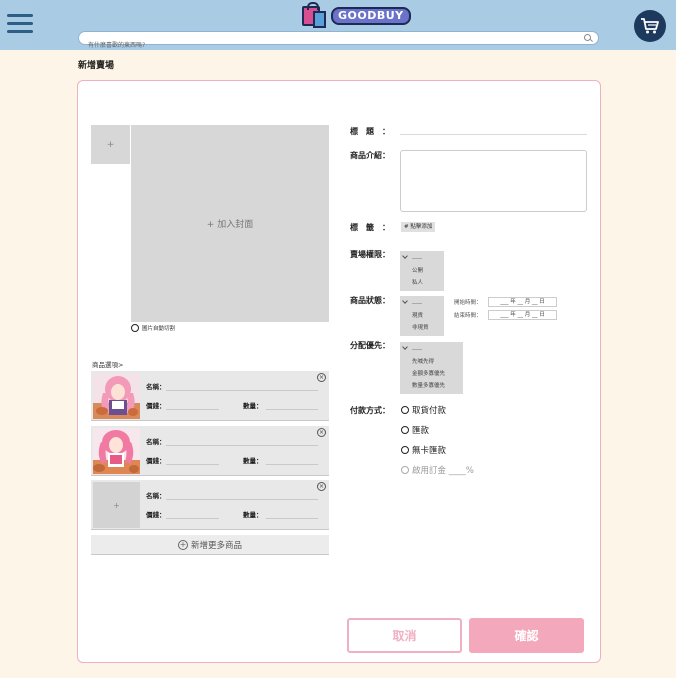 This screenshot has width=676, height=678. I want to click on deposit-radio, so click(405, 470).